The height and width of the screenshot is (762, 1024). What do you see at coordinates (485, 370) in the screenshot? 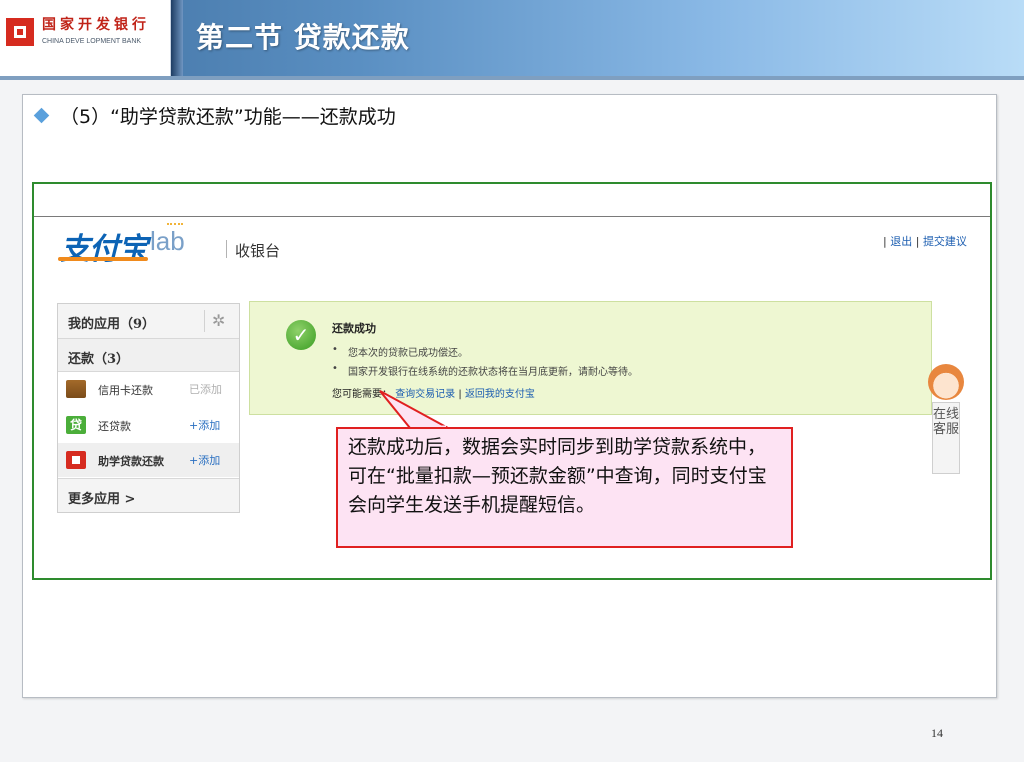
I see `success-line: 国家开发银行在线系统的还款状态将在当月底更新，请耐心等待。` at bounding box center [485, 370].